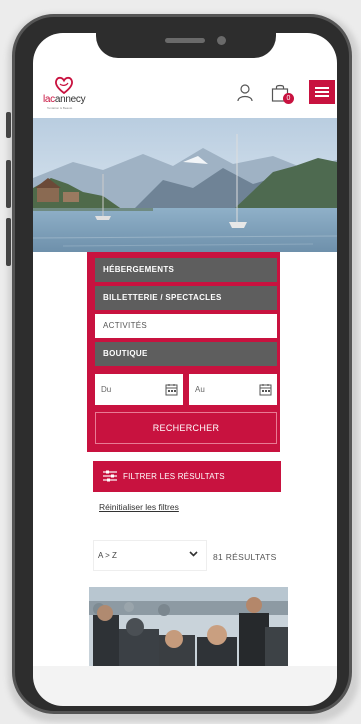 The width and height of the screenshot is (361, 724). Describe the element at coordinates (245, 557) in the screenshot. I see `results-count: 81 RÉSULTATS` at that location.